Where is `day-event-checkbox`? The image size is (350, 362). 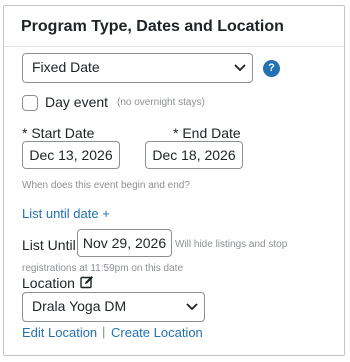 day-event-checkbox is located at coordinates (30, 103).